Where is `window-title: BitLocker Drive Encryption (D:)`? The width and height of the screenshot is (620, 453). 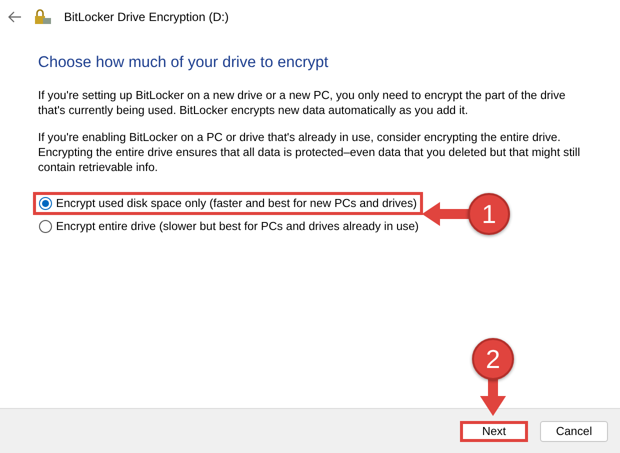 window-title: BitLocker Drive Encryption (D:) is located at coordinates (146, 17).